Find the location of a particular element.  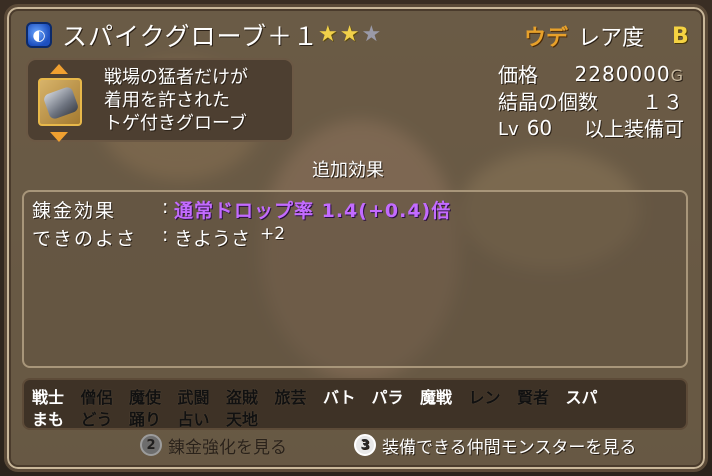

monster-equip-label: 装備できる仲間モンスターを見る is located at coordinates (509, 447).